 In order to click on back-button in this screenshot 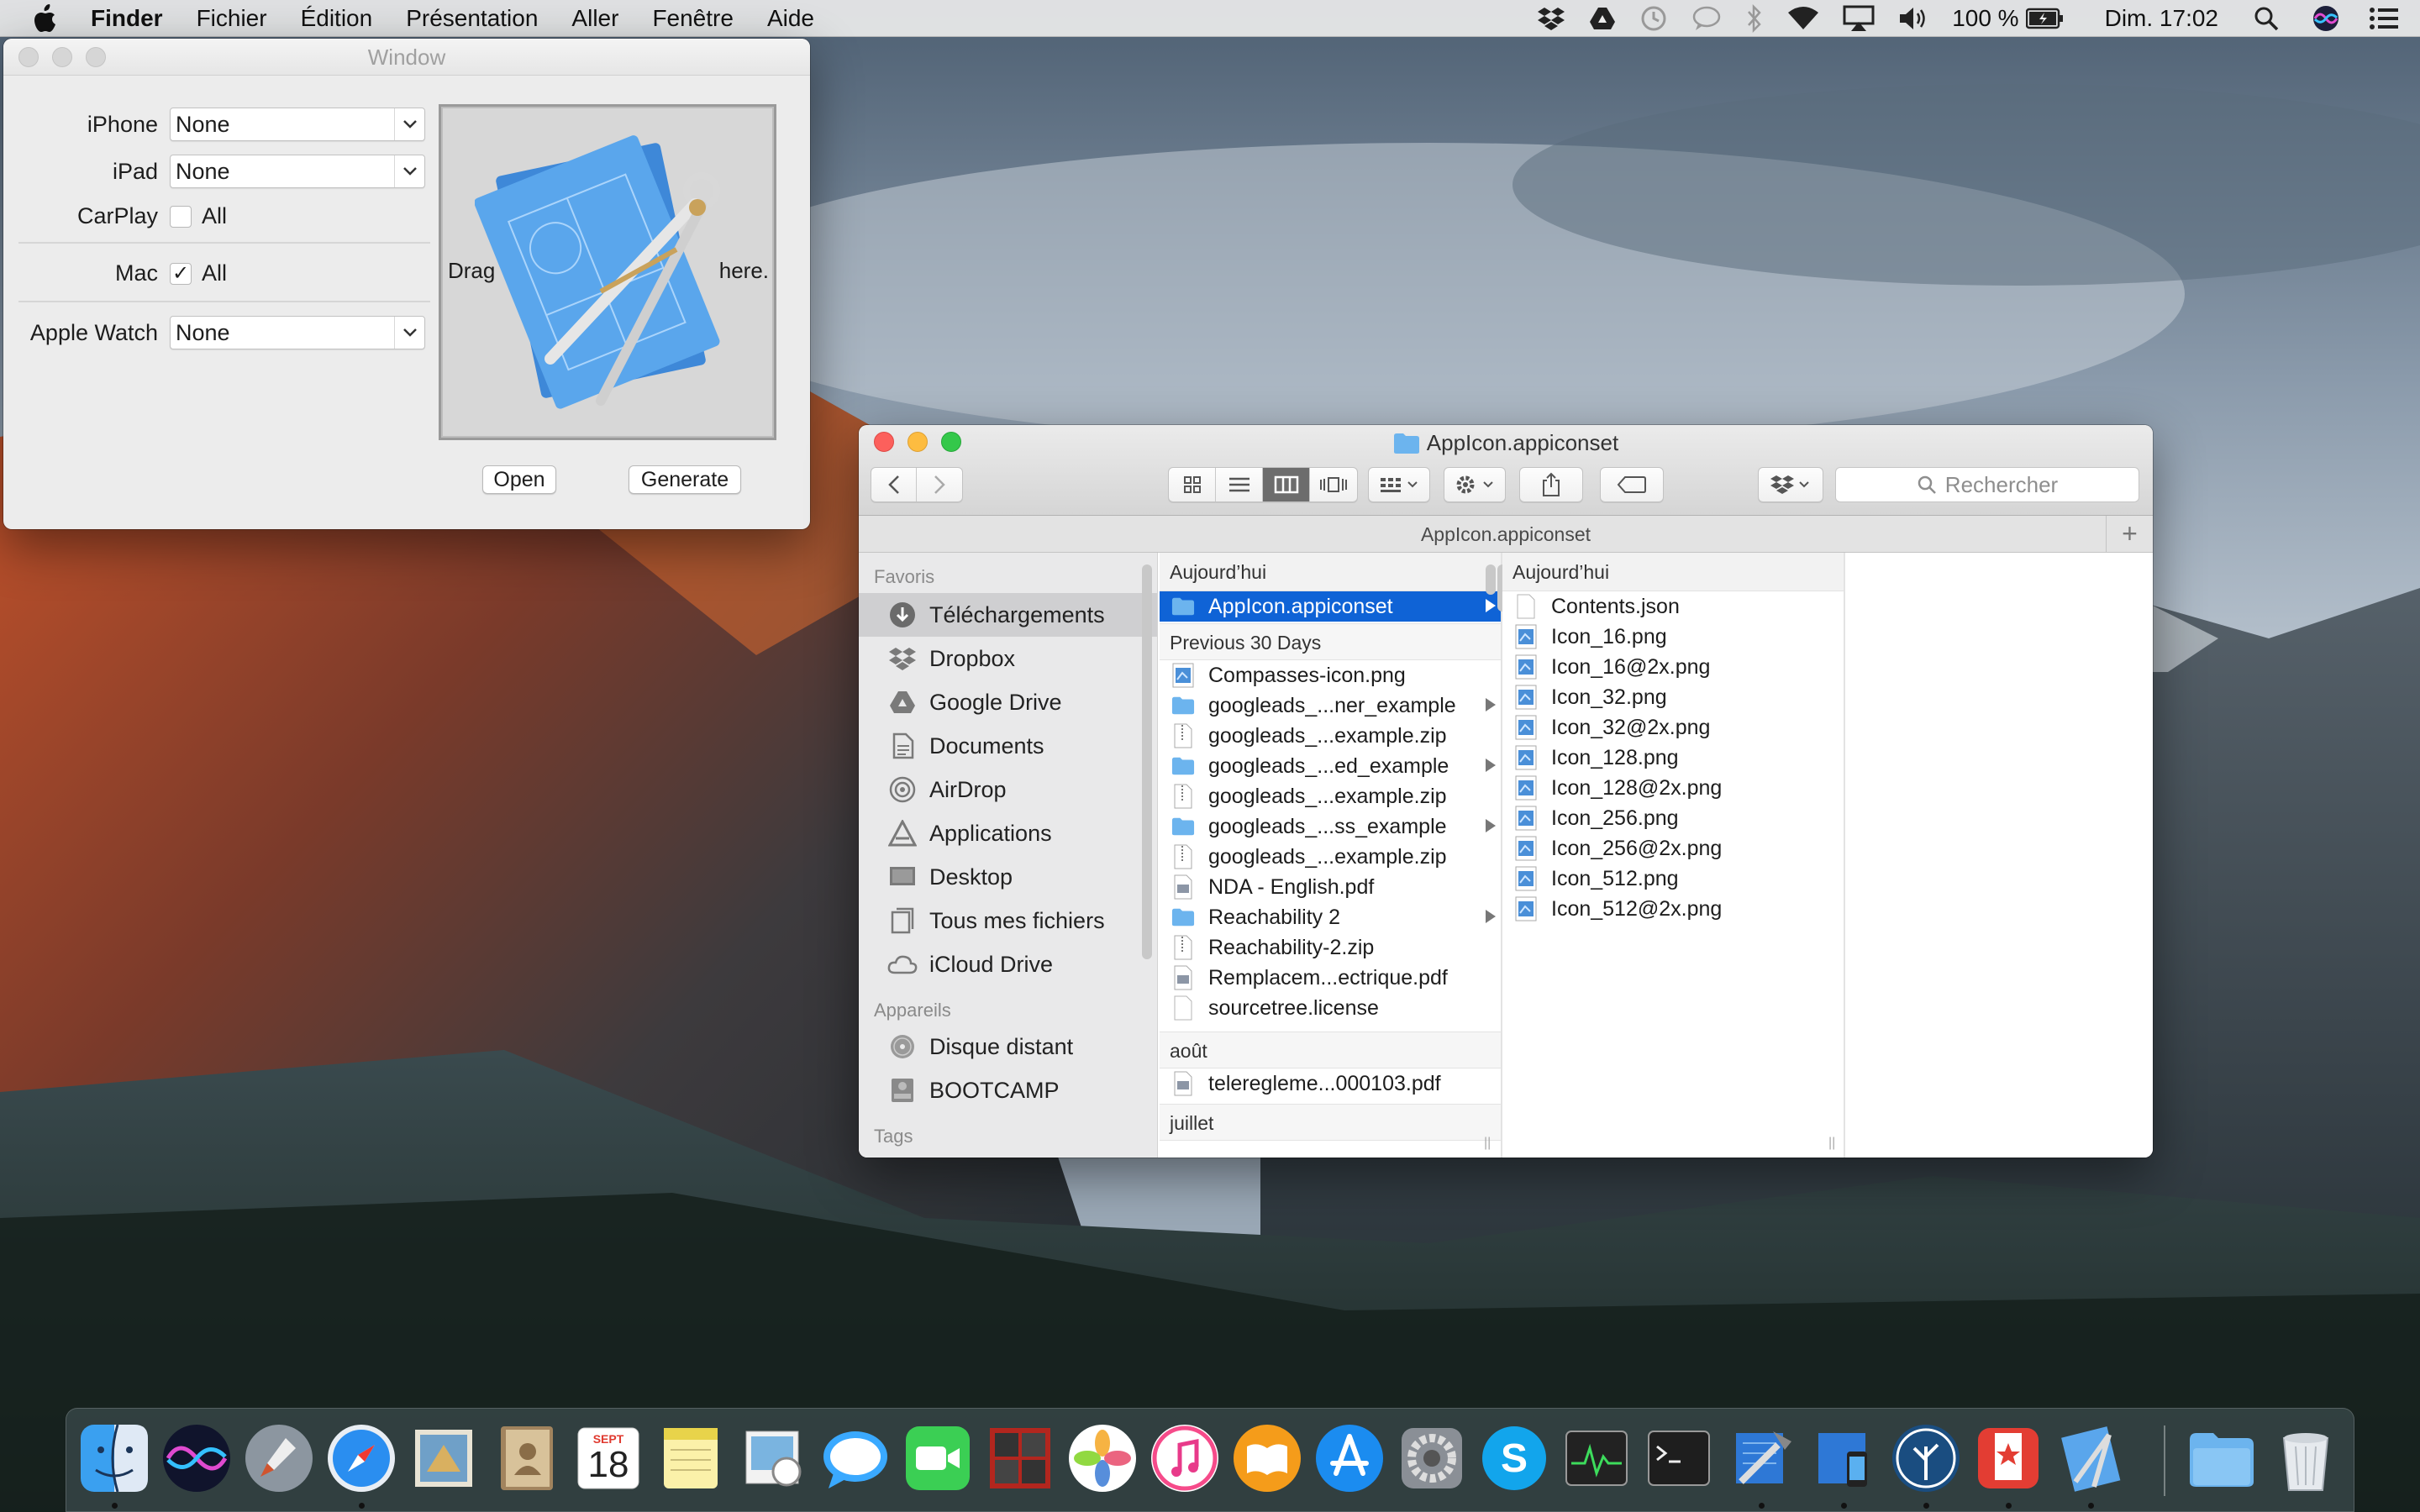, I will do `click(894, 484)`.